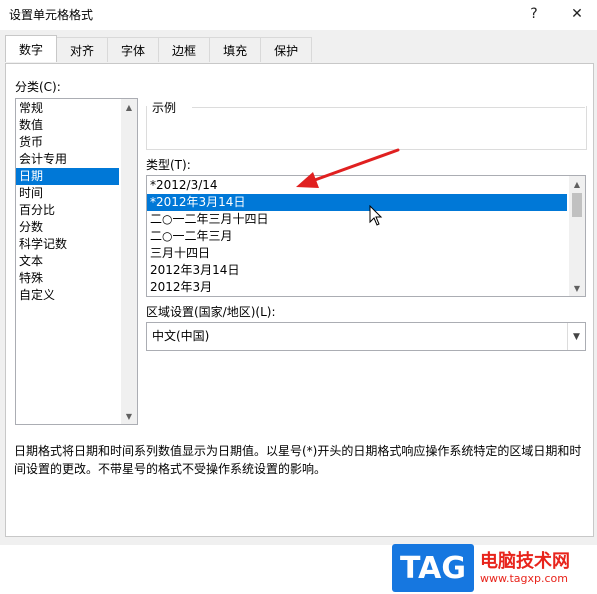 The image size is (597, 594). What do you see at coordinates (31, 48) in the screenshot?
I see `tab-number: 数字` at bounding box center [31, 48].